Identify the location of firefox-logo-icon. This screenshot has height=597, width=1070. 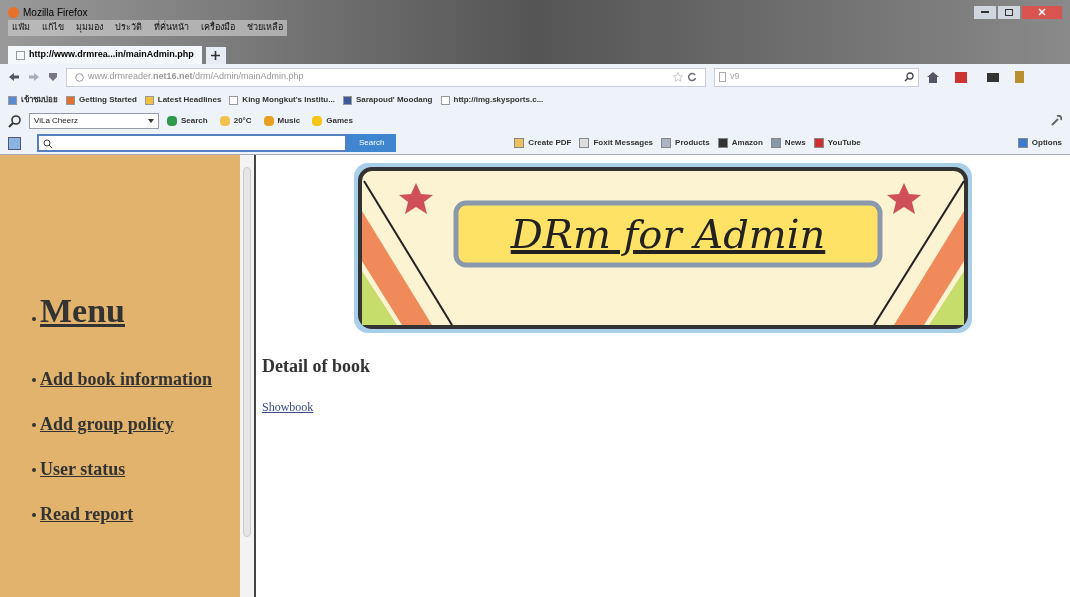
(13, 12).